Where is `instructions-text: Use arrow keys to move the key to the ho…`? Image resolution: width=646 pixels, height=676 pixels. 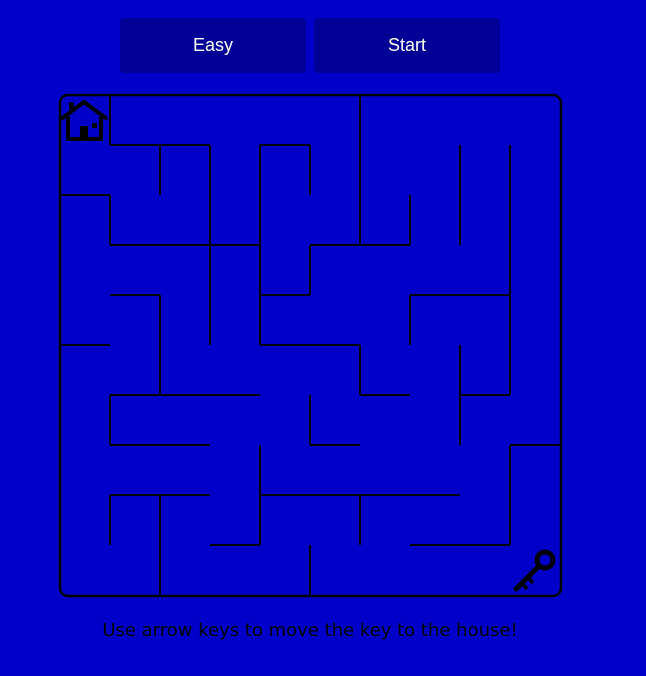 instructions-text: Use arrow keys to move the key to the ho… is located at coordinates (310, 630).